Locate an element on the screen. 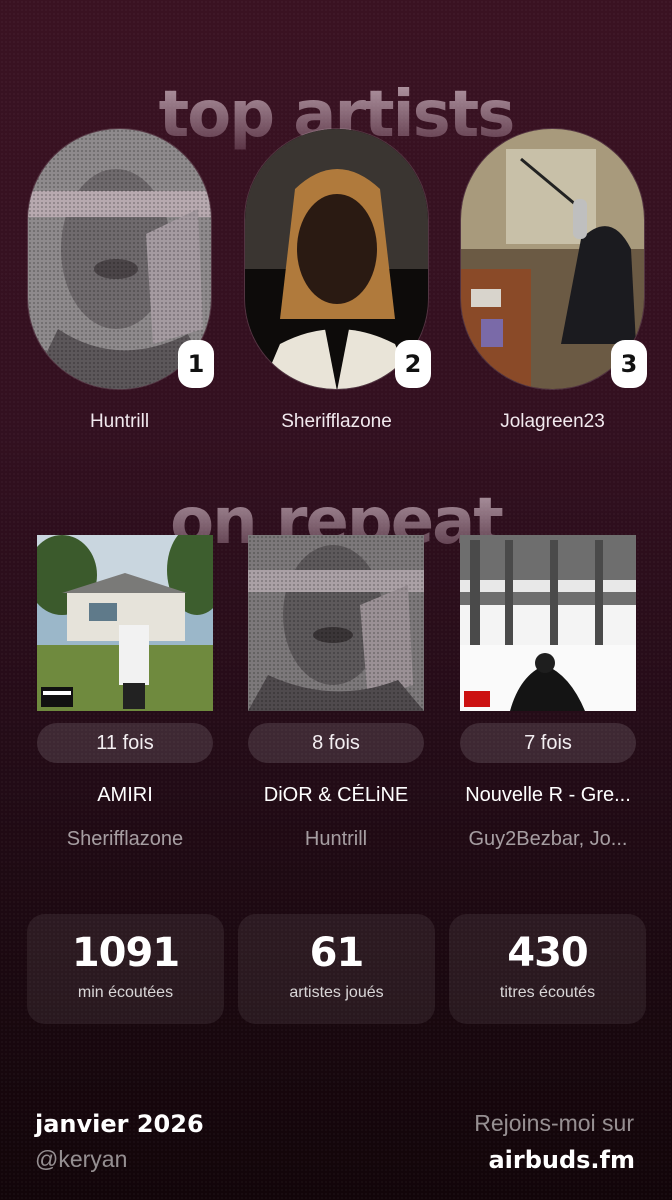 The image size is (672, 1200). stat-minutes-value: 1091 is located at coordinates (125, 953).